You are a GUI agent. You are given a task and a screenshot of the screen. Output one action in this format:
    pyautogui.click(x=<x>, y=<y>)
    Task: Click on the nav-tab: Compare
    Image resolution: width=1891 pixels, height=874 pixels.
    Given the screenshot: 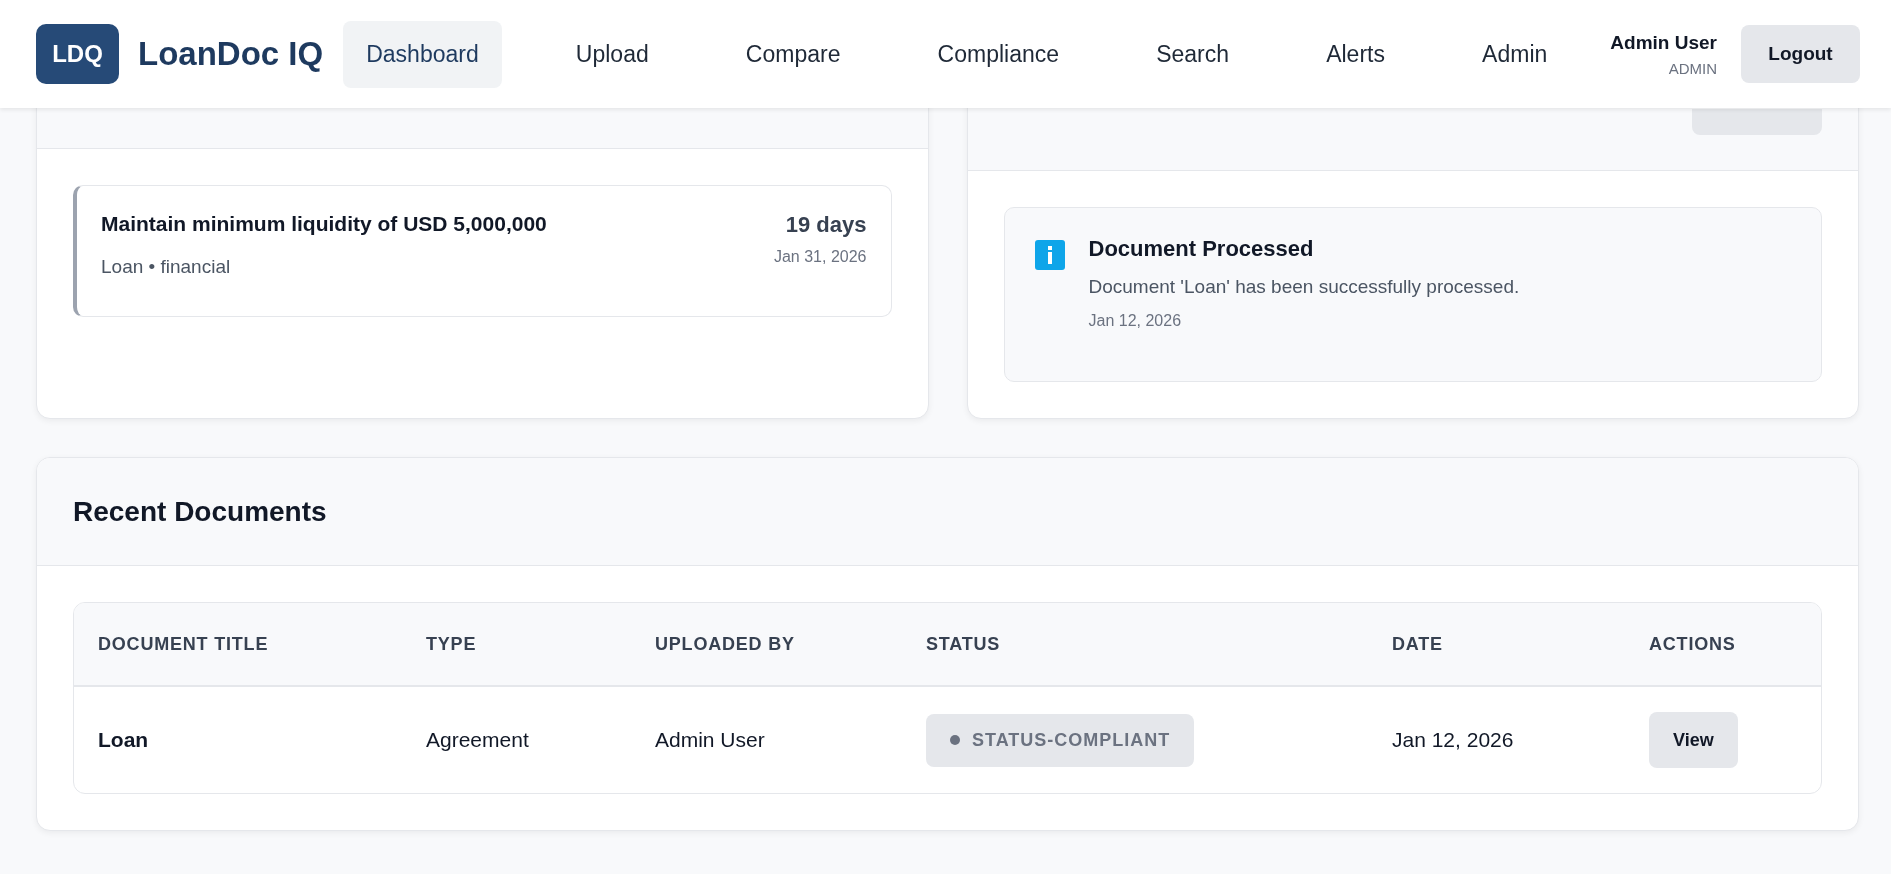 What is the action you would take?
    pyautogui.click(x=793, y=54)
    